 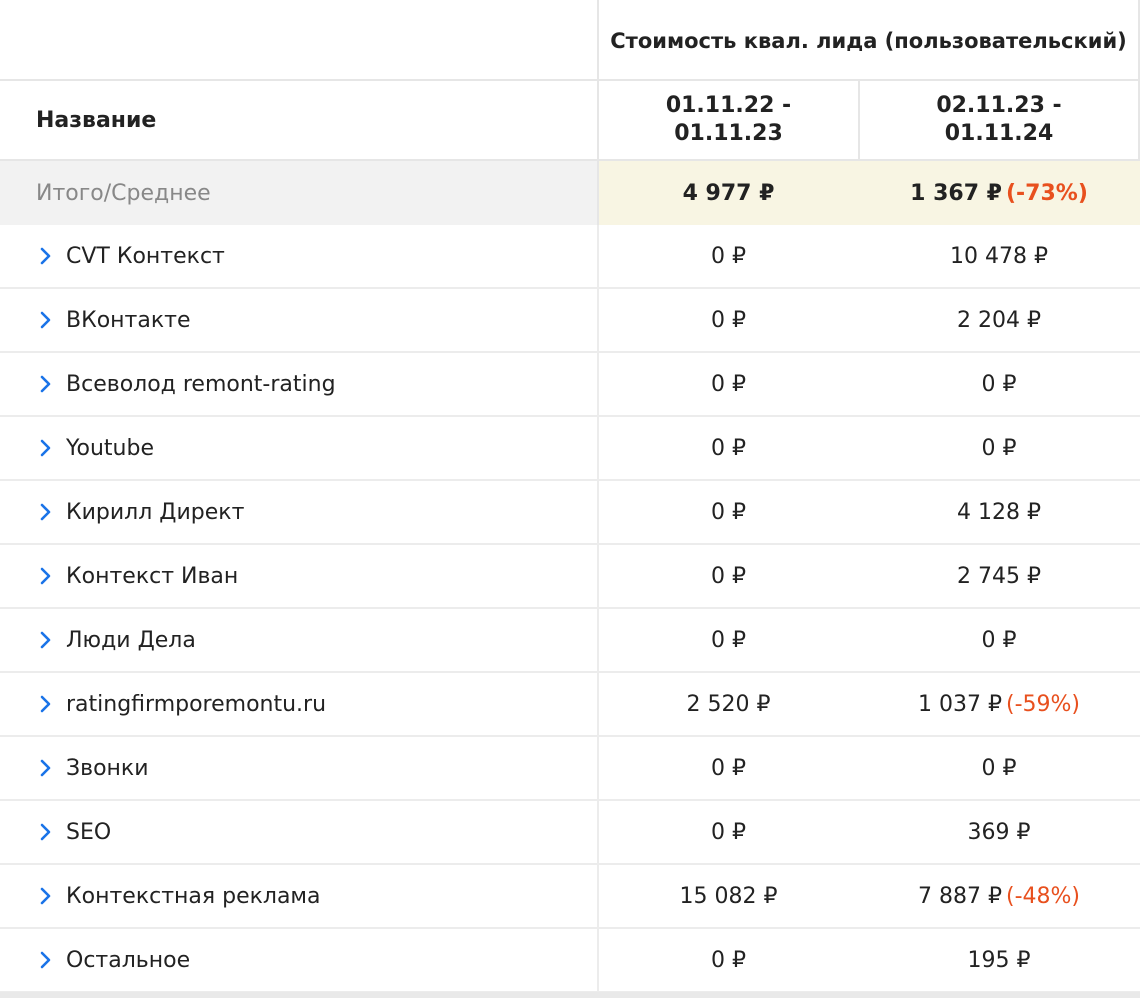 What do you see at coordinates (298, 512) in the screenshot?
I see `row-name-cell: Кирилл Директ` at bounding box center [298, 512].